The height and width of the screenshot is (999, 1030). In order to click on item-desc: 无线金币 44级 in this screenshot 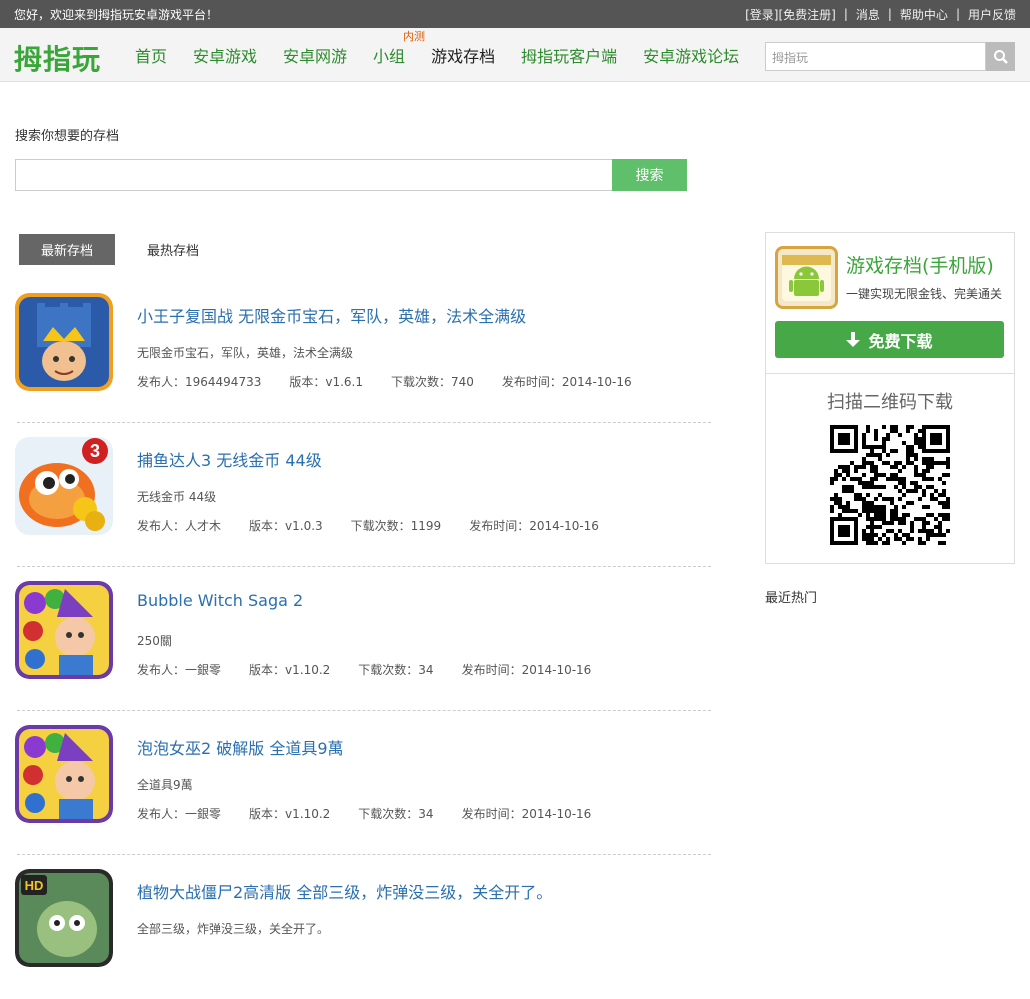, I will do `click(177, 497)`.